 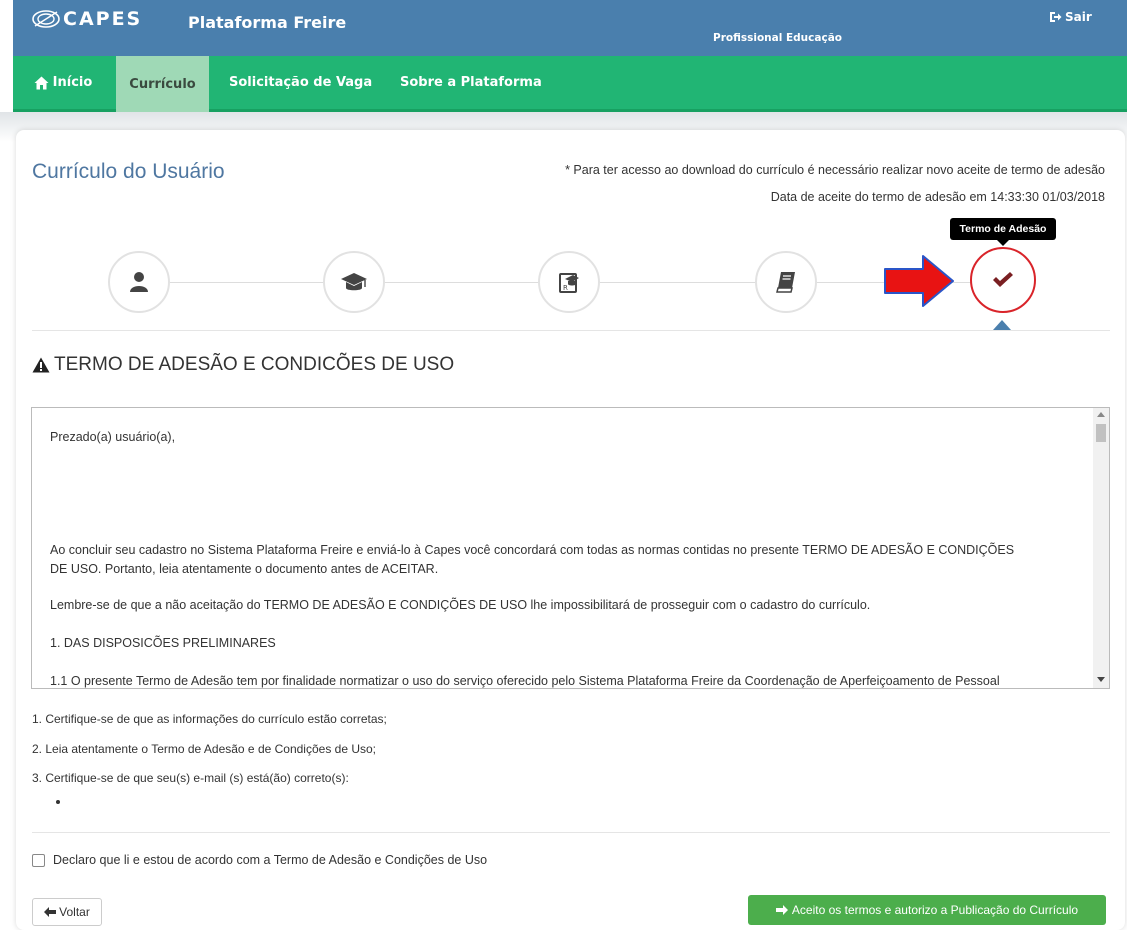 What do you see at coordinates (1002, 325) in the screenshot?
I see `active-step-pointer` at bounding box center [1002, 325].